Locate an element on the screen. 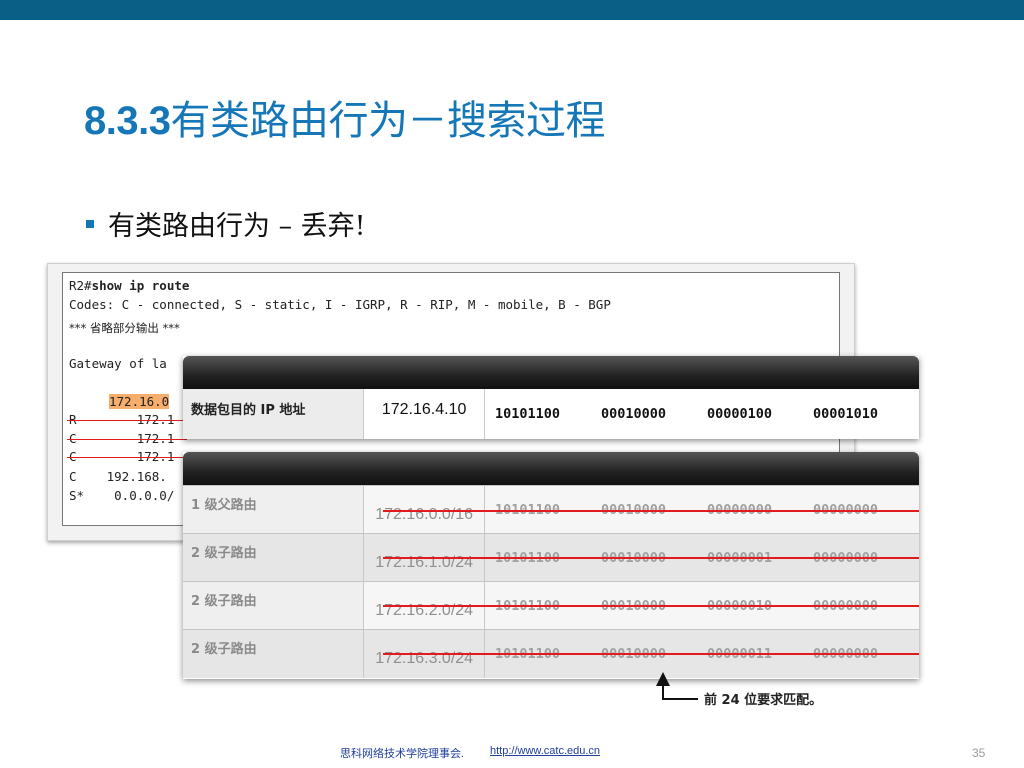  binary-octet: 00000100 is located at coordinates (740, 414).